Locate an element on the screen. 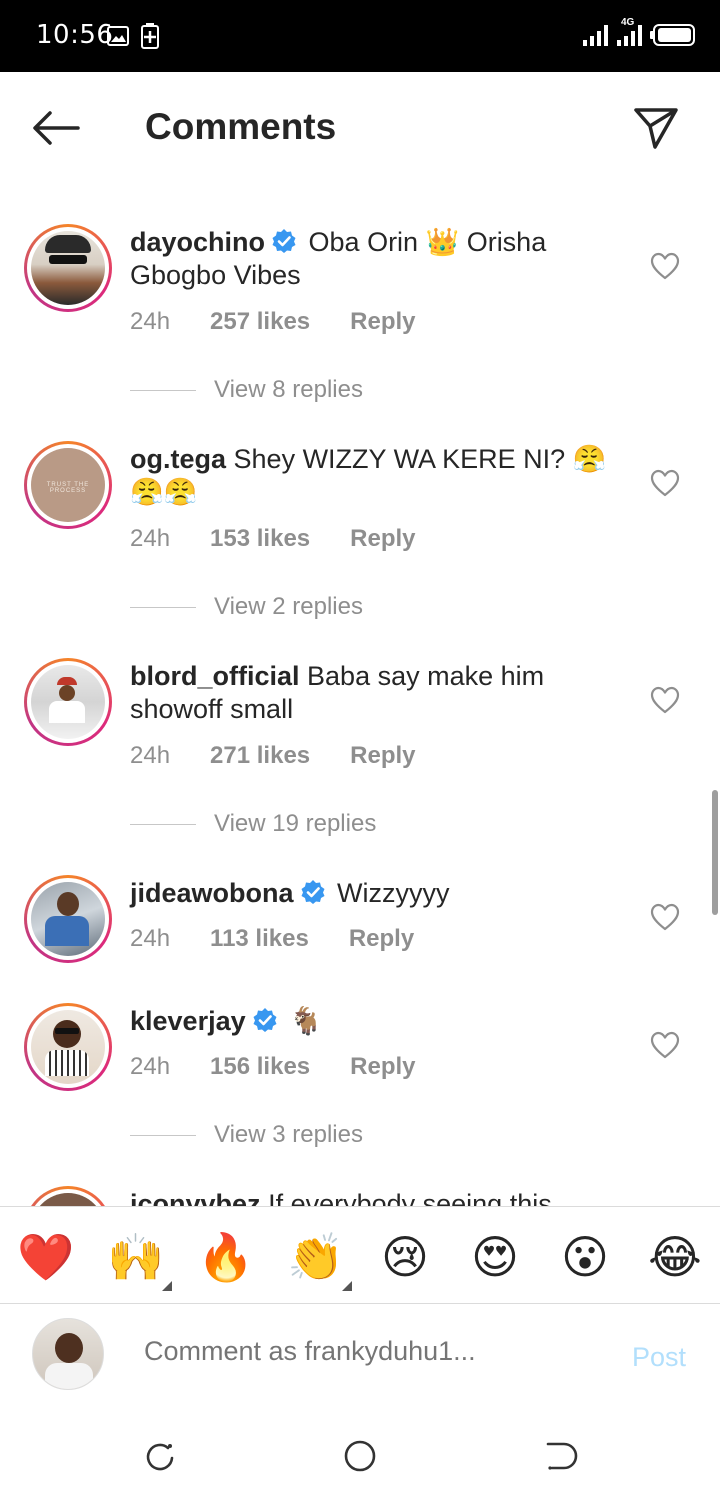 Image resolution: width=720 pixels, height=1500 pixels. paper-plane-icon is located at coordinates (656, 128).